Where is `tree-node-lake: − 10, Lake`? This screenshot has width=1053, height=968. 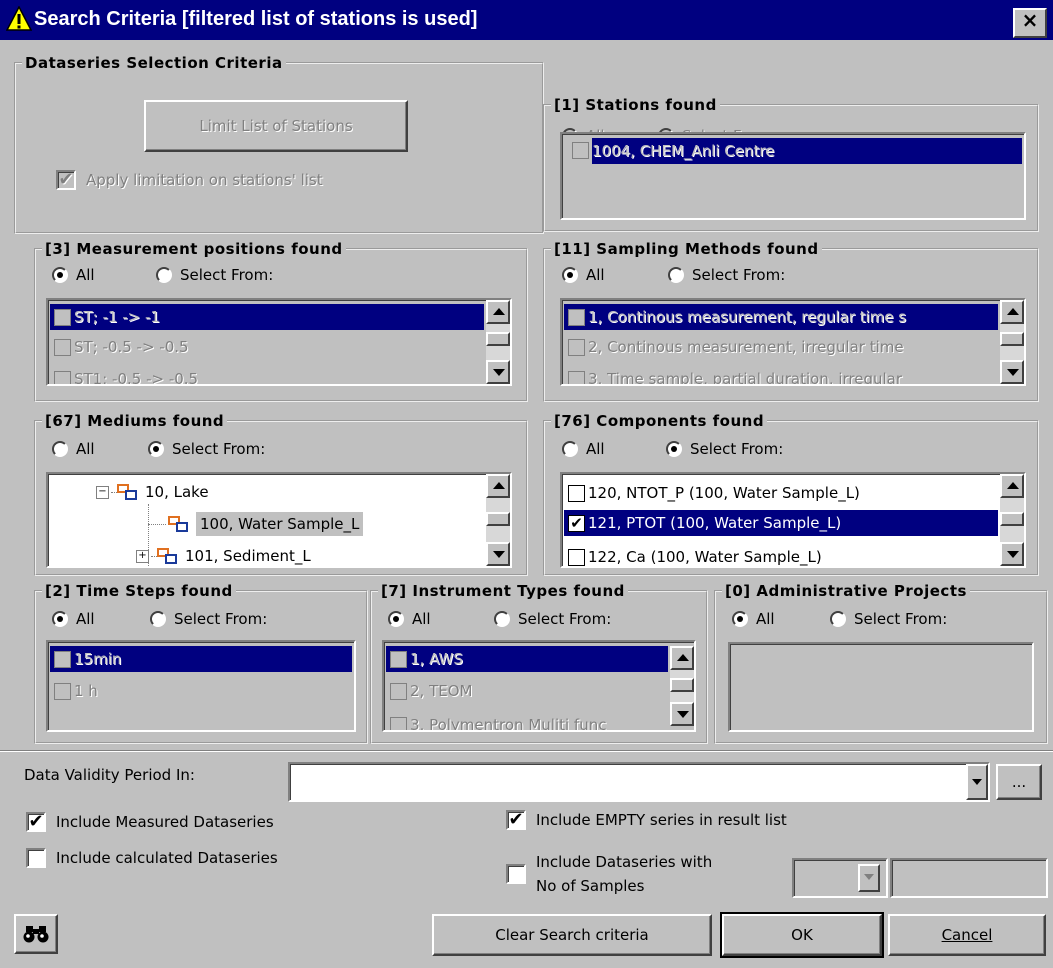 tree-node-lake: − 10, Lake is located at coordinates (152, 492).